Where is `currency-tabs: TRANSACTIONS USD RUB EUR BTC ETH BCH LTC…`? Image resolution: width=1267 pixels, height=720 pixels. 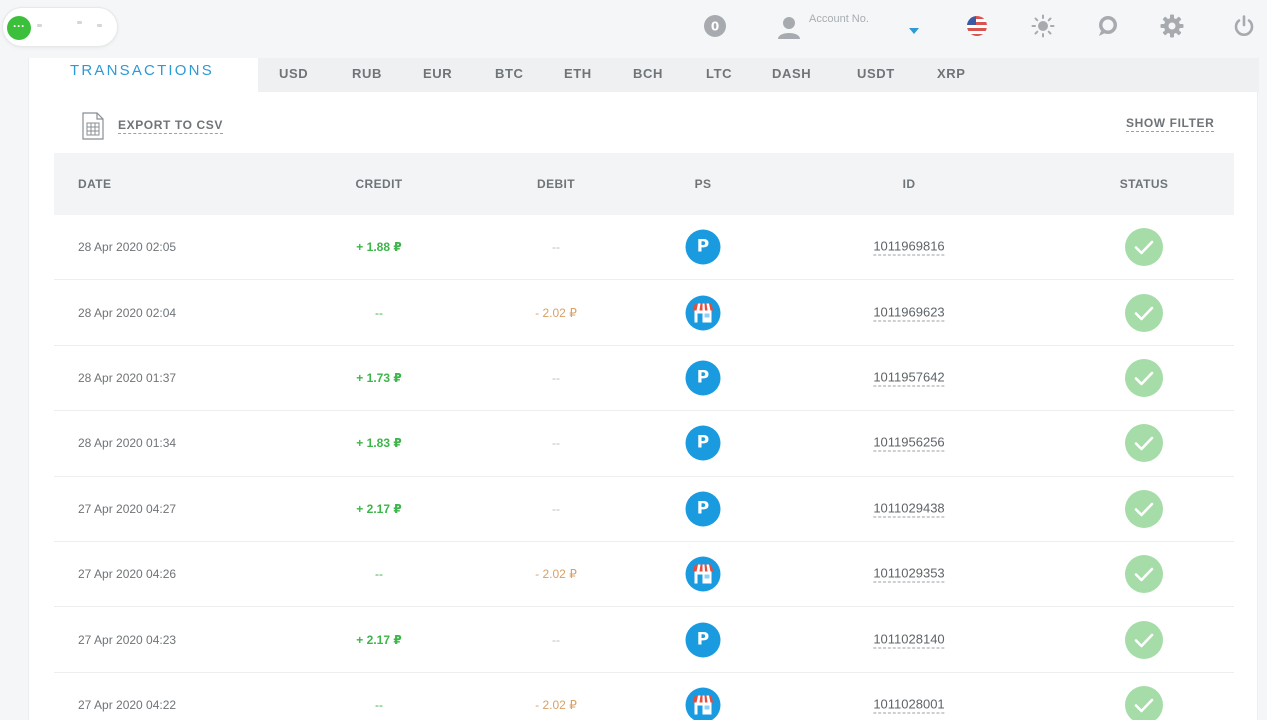 currency-tabs: TRANSACTIONS USD RUB EUR BTC ETH BCH LTC… is located at coordinates (644, 75).